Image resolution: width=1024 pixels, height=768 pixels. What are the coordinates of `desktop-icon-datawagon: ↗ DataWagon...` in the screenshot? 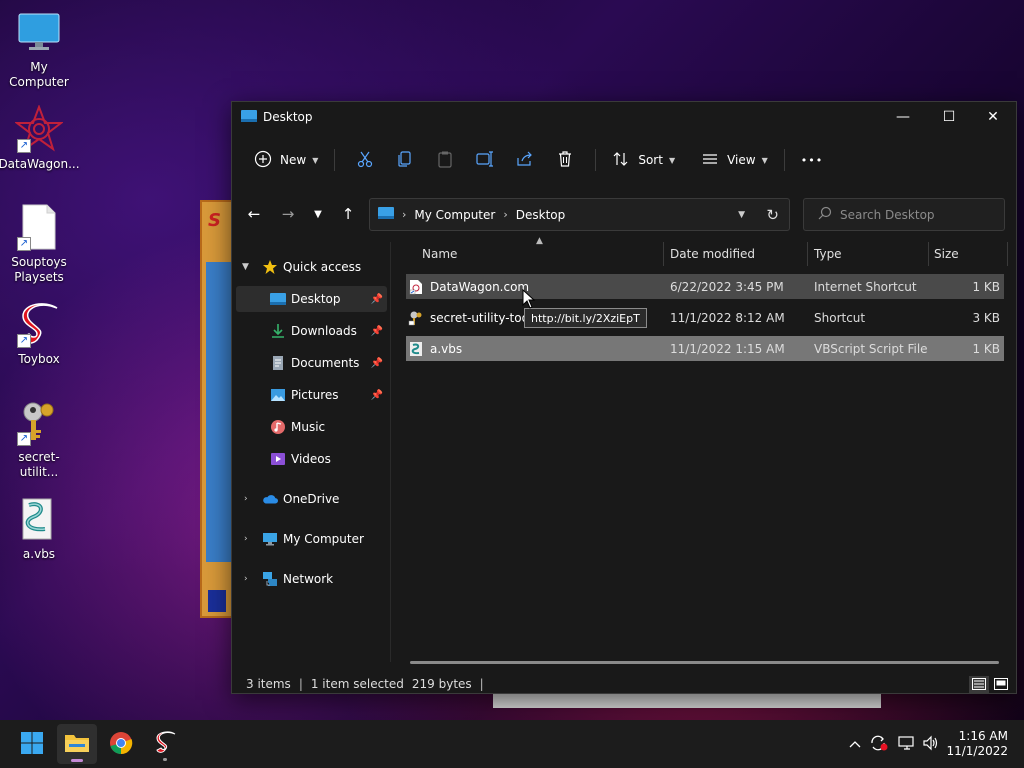 It's located at (40, 138).